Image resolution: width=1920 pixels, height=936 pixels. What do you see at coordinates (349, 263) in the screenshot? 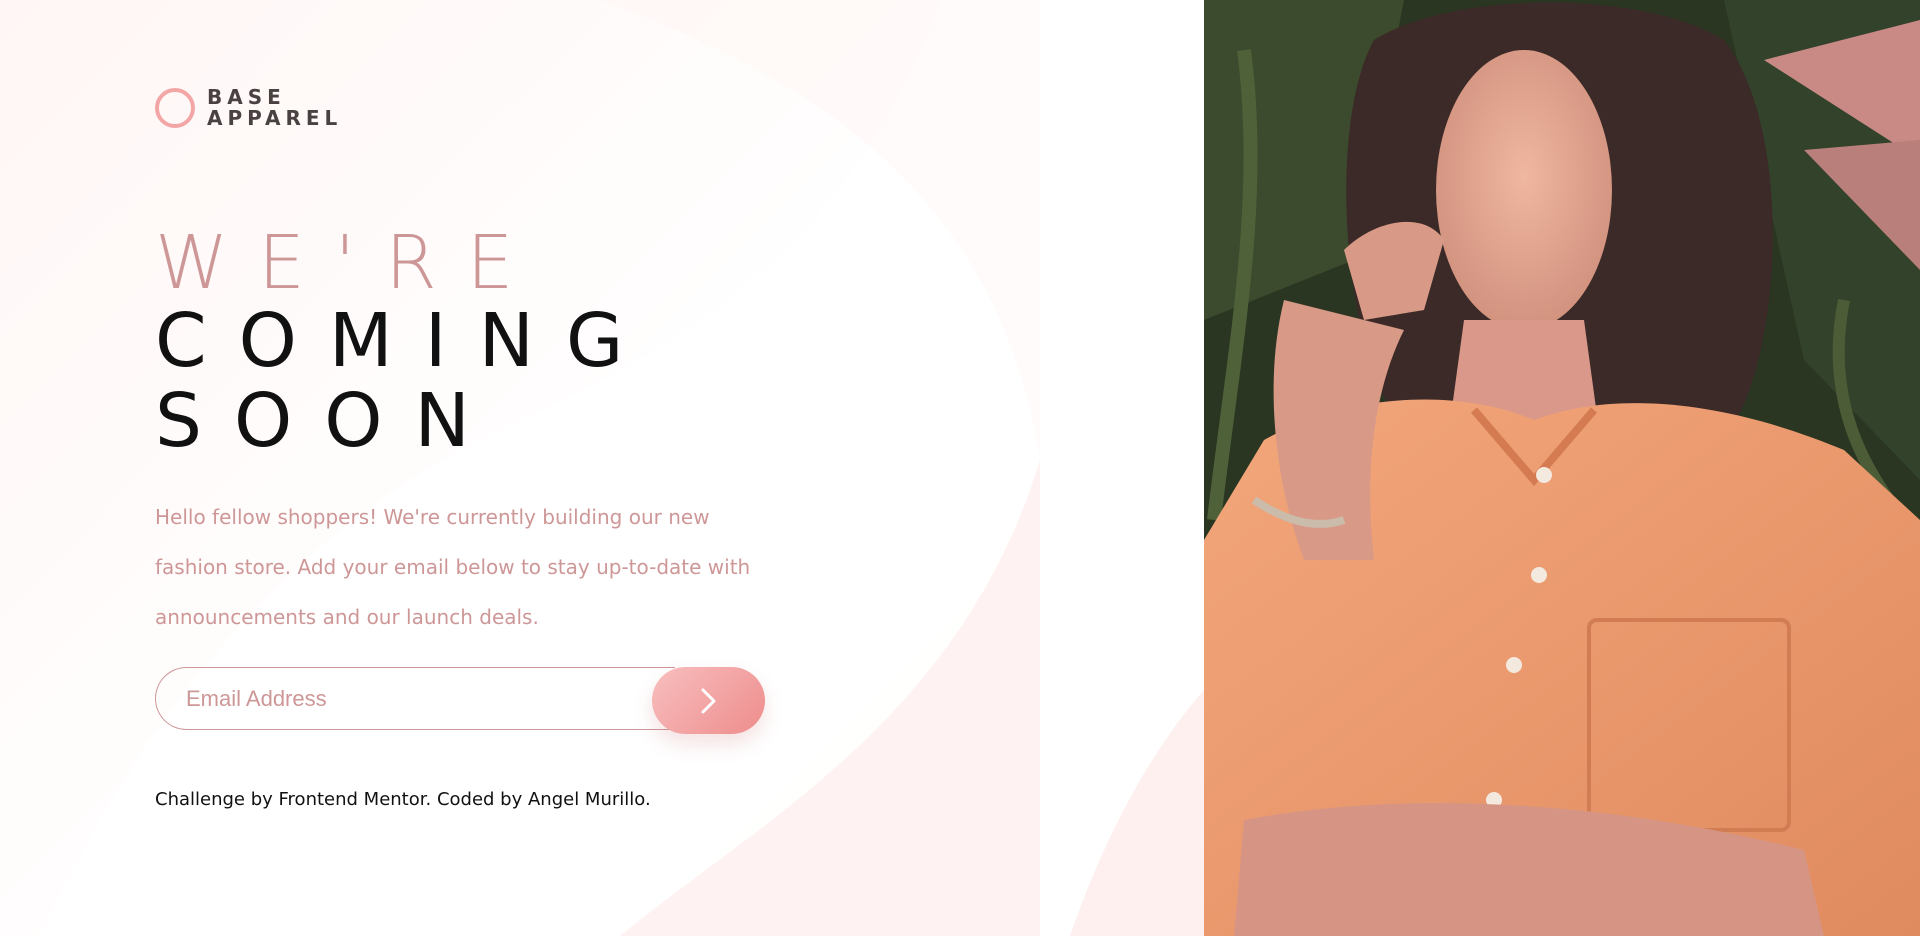
I see `headline-line-1: WE'RE` at bounding box center [349, 263].